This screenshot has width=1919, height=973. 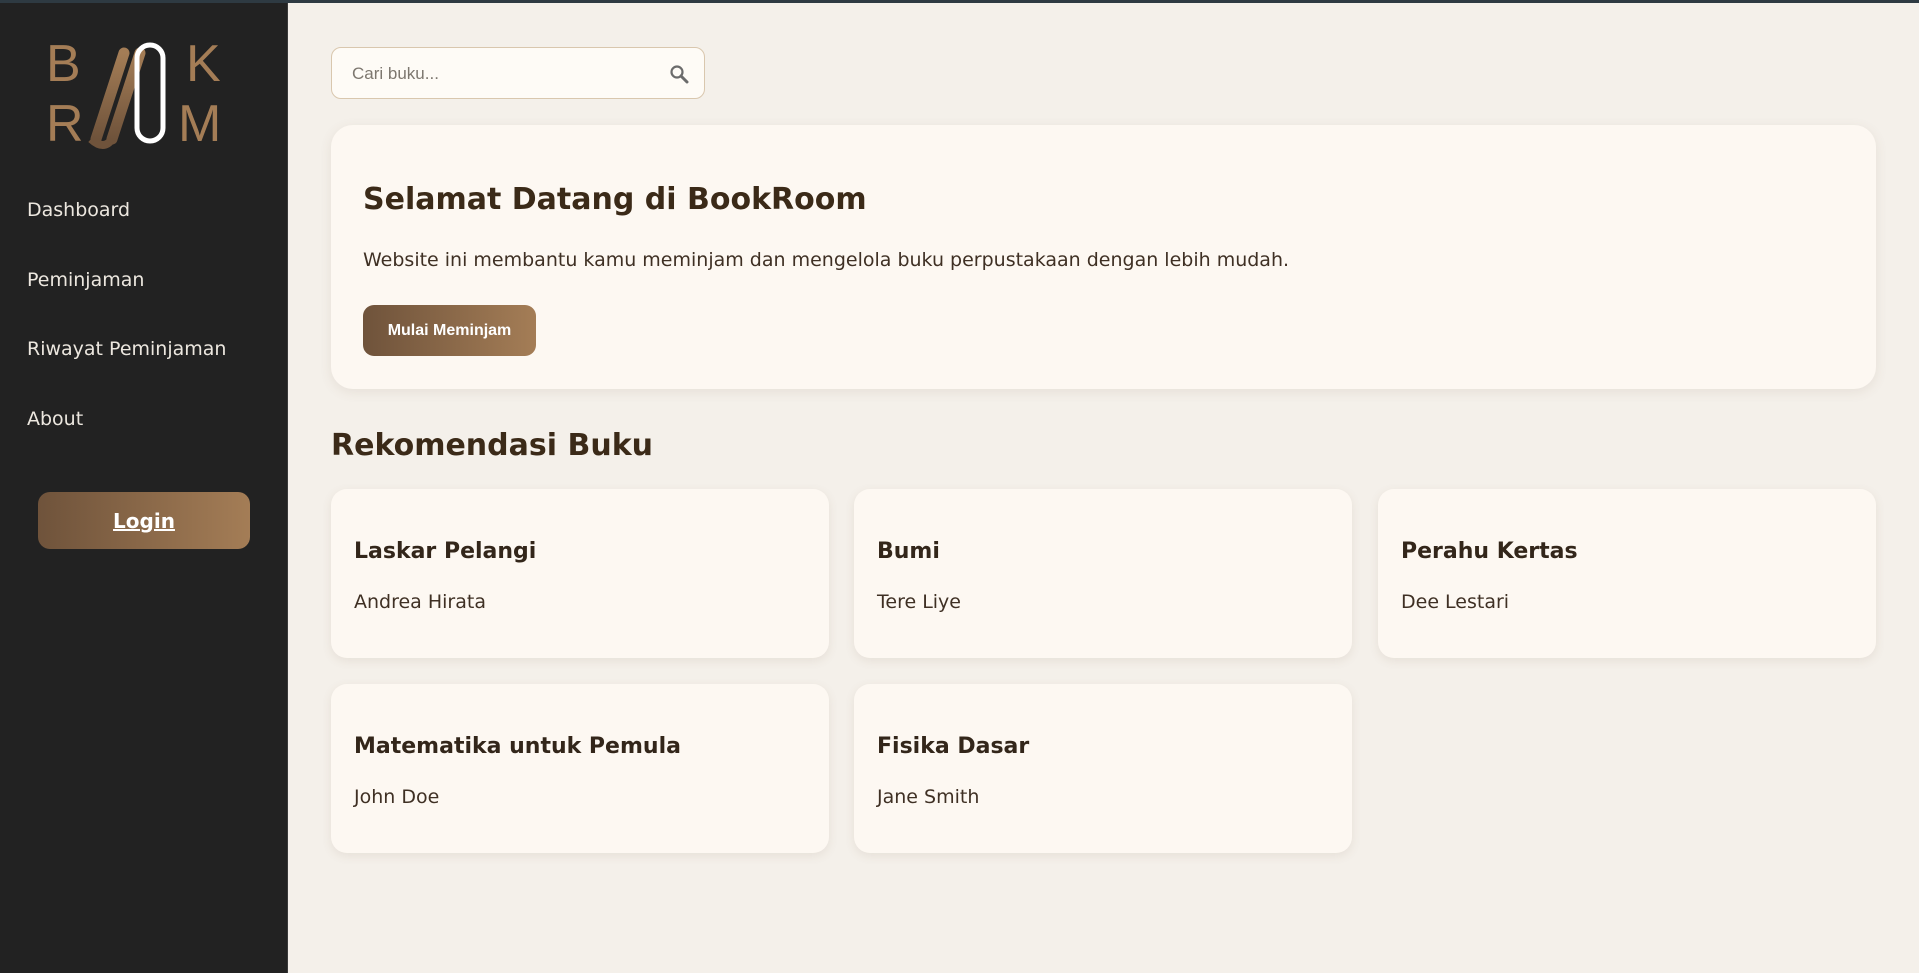 What do you see at coordinates (144, 520) in the screenshot?
I see `login-button: Login` at bounding box center [144, 520].